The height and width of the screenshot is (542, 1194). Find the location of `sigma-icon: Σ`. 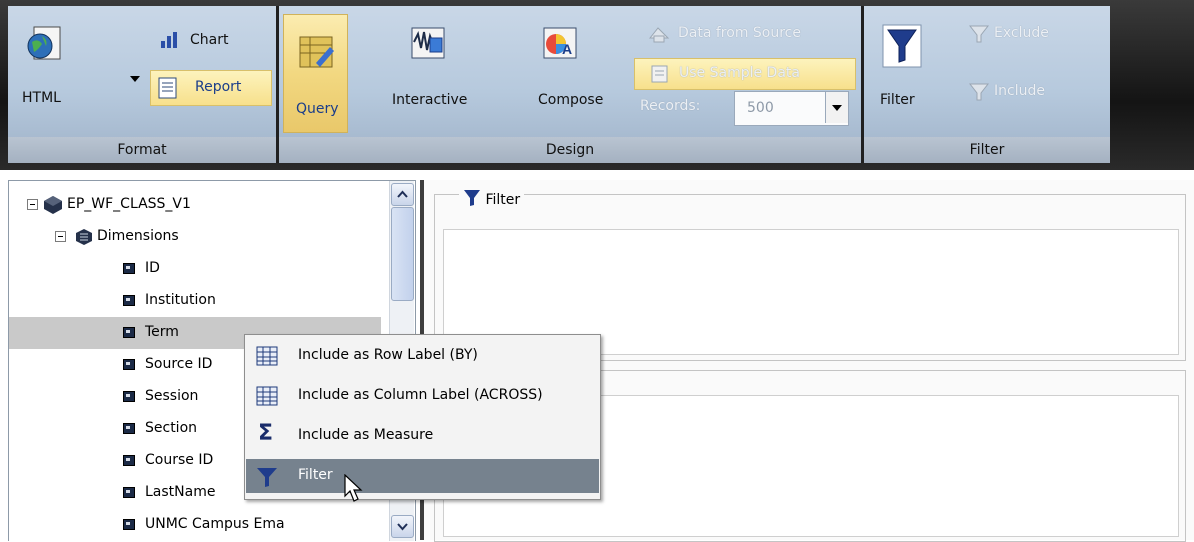

sigma-icon: Σ is located at coordinates (266, 433).